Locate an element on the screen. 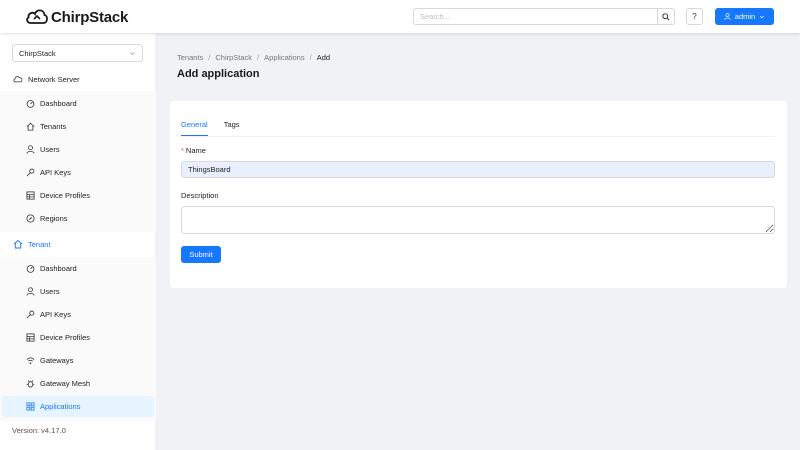 Image resolution: width=800 pixels, height=450 pixels. logo-text: ChirpStack is located at coordinates (90, 17).